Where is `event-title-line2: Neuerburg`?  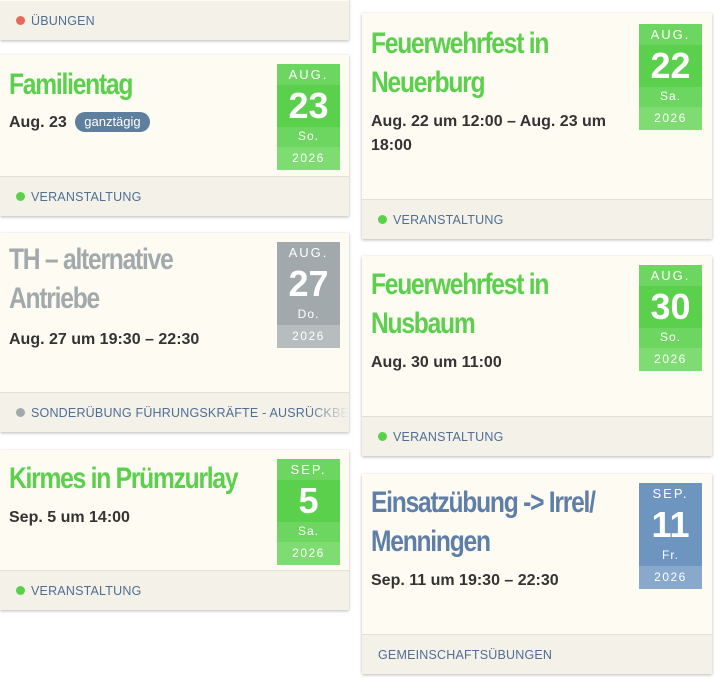
event-title-line2: Neuerburg is located at coordinates (428, 82).